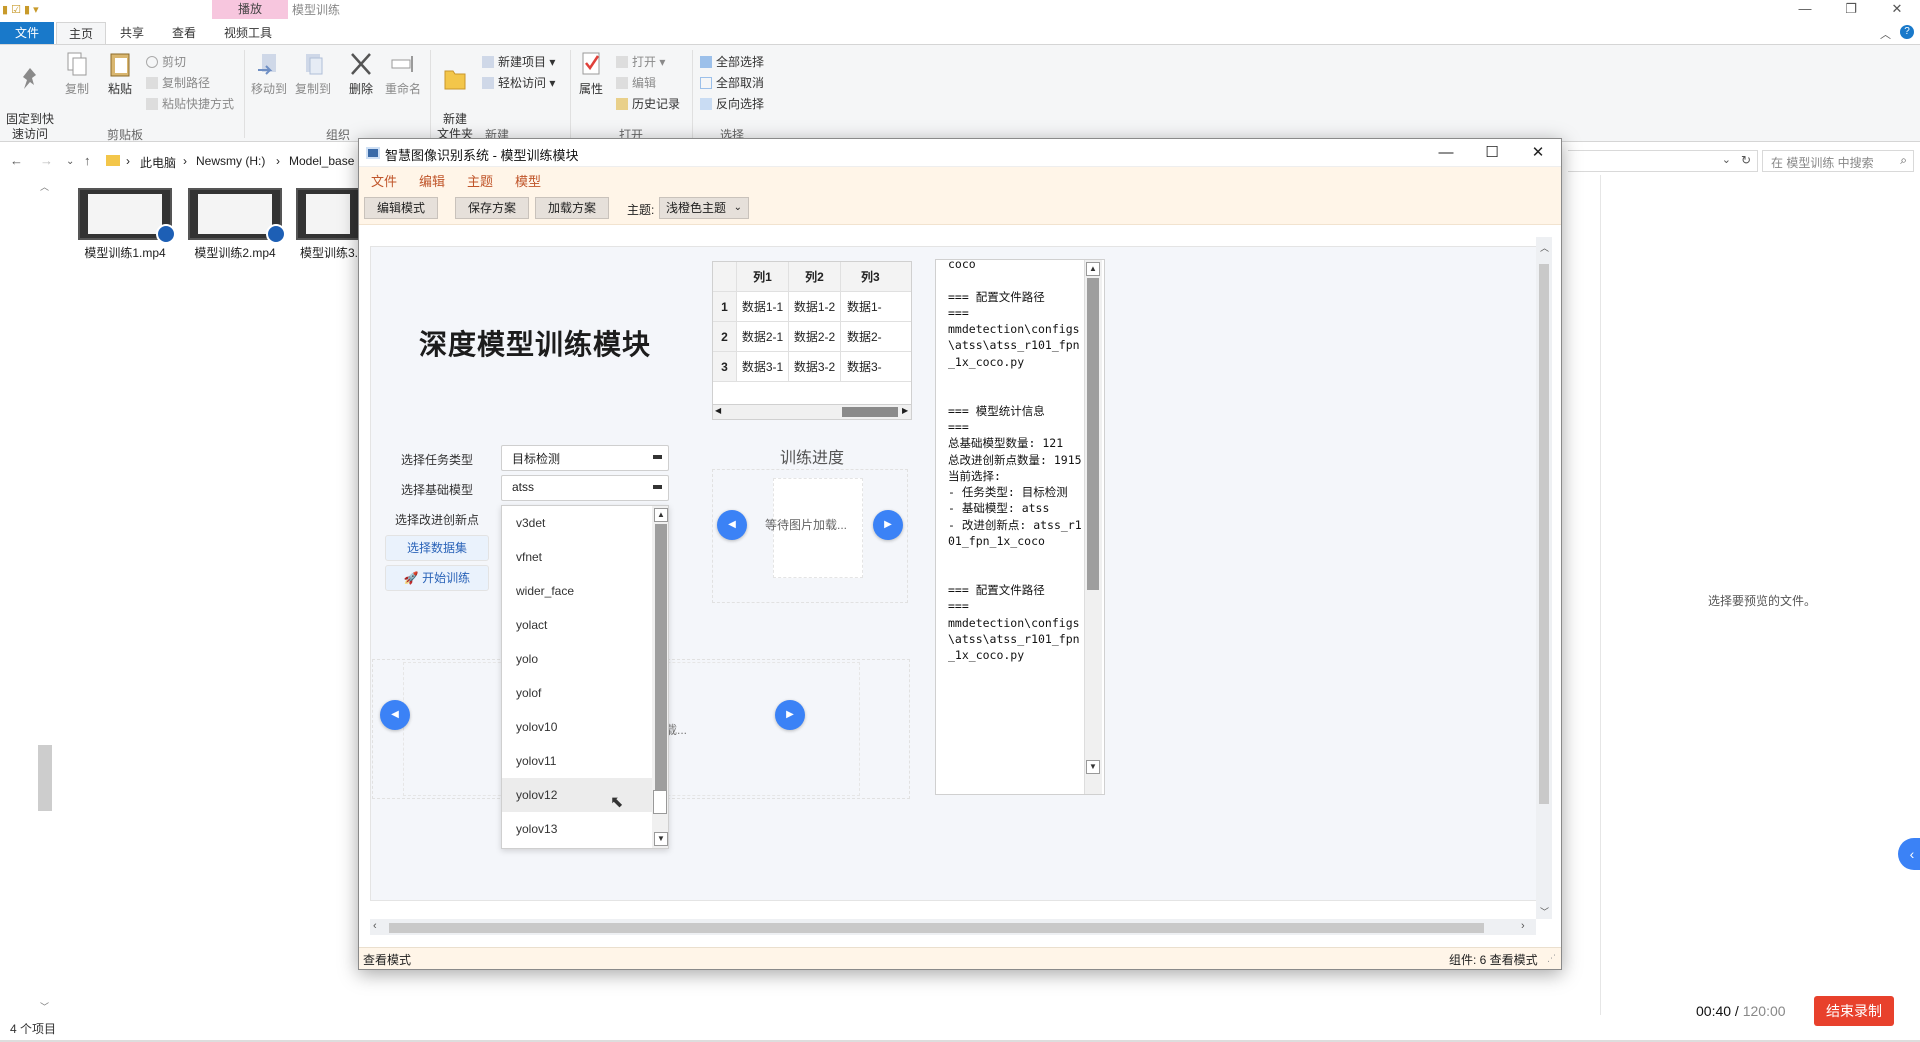  Describe the element at coordinates (70, 161) in the screenshot. I see `recent-locations-icon: ⌄` at that location.